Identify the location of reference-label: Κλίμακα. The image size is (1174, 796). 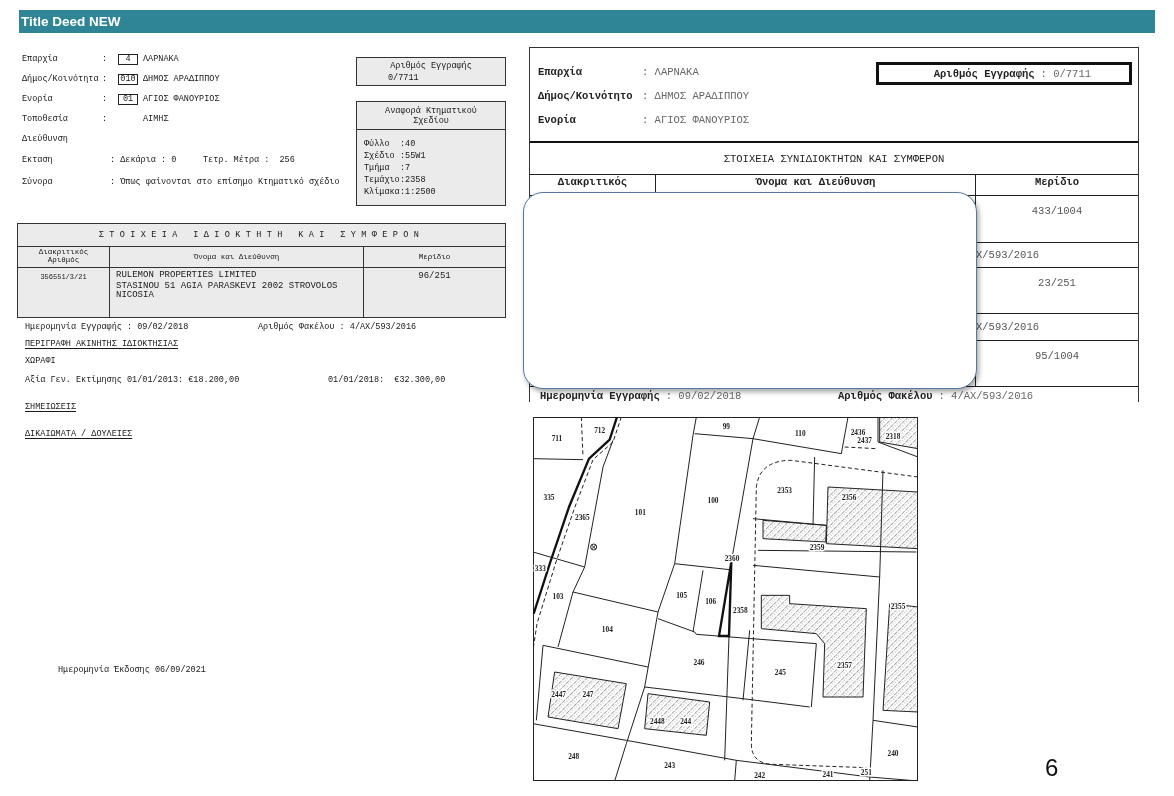
(382, 192).